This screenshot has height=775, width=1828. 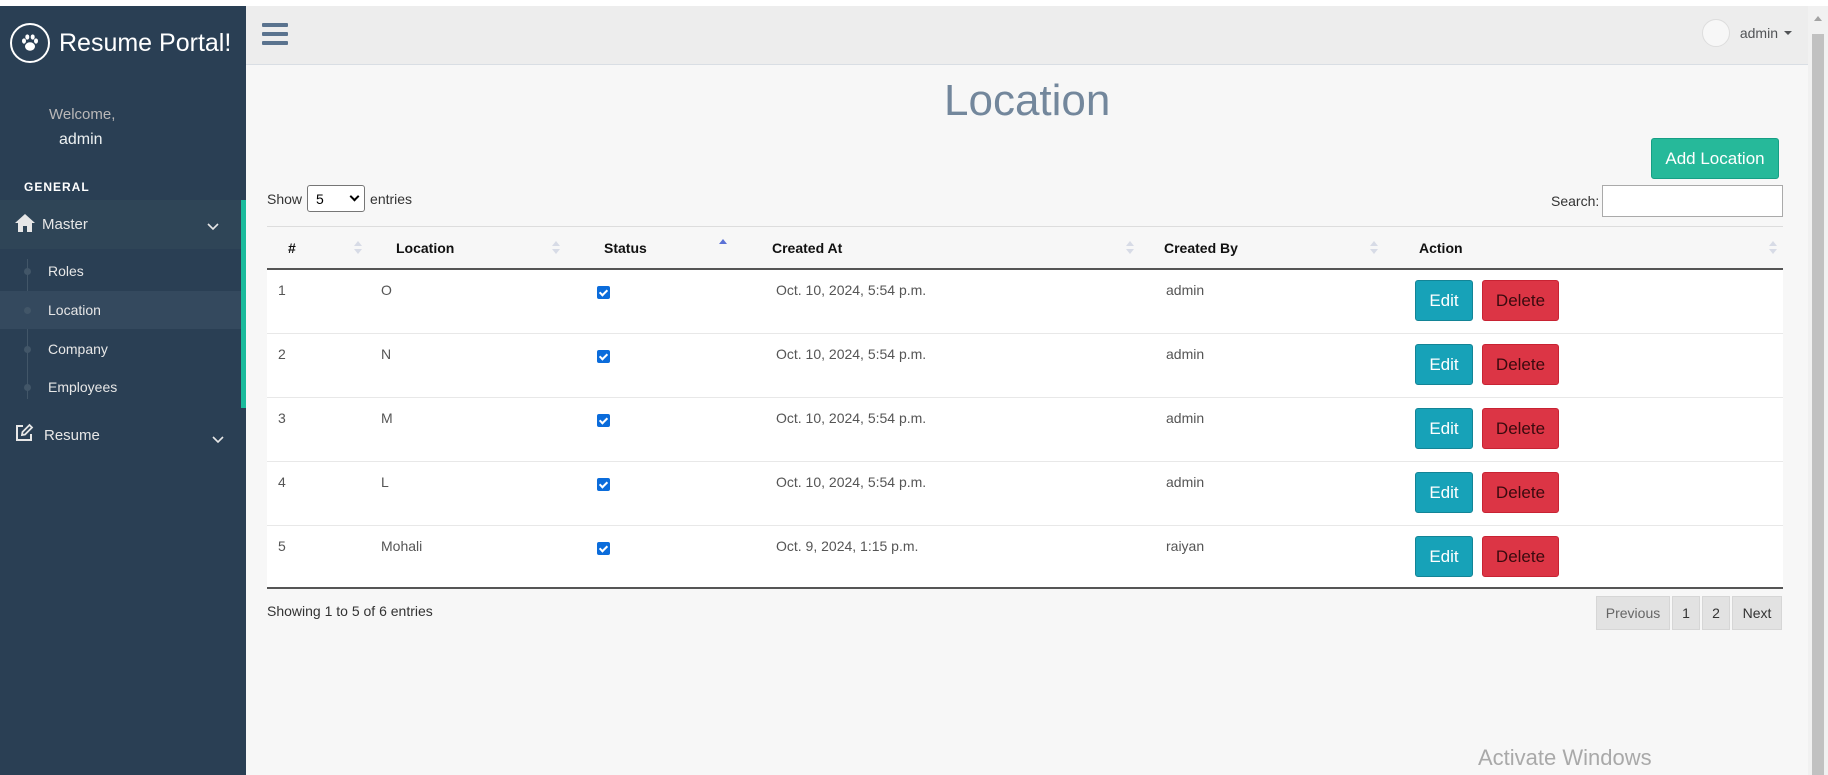 I want to click on column-label: Created By, so click(x=1201, y=248).